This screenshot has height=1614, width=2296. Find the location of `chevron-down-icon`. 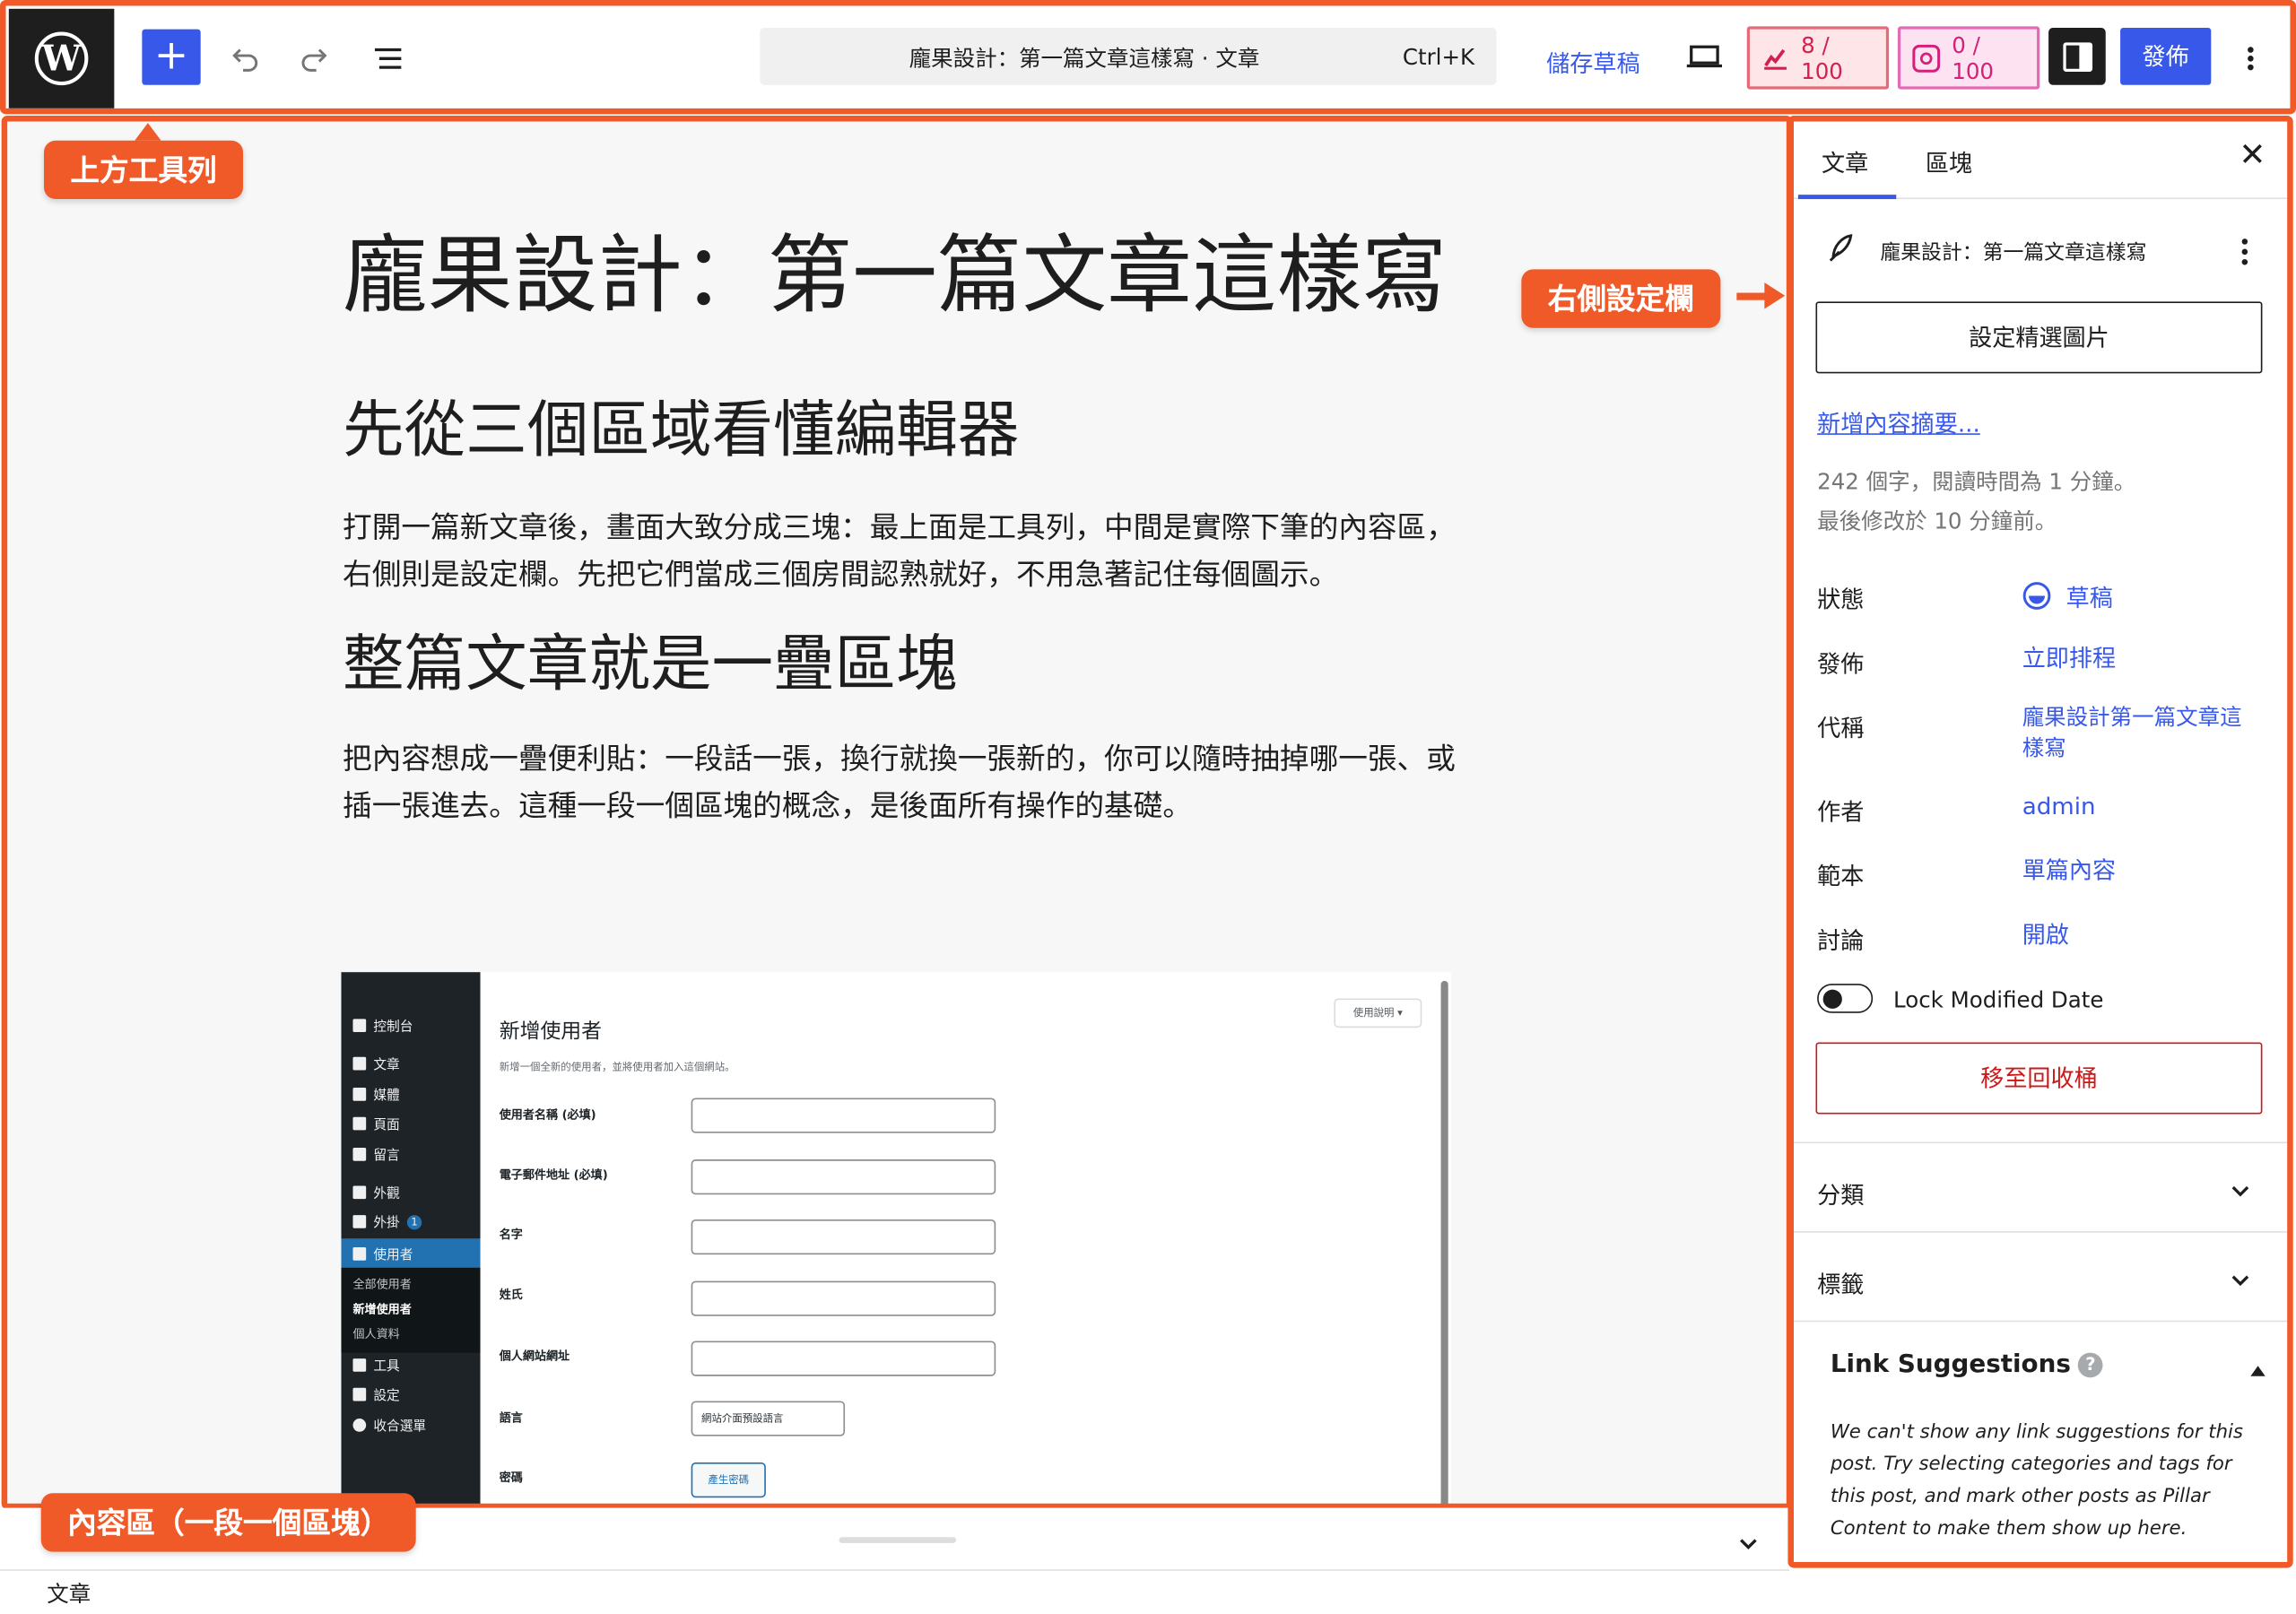

chevron-down-icon is located at coordinates (1748, 1546).